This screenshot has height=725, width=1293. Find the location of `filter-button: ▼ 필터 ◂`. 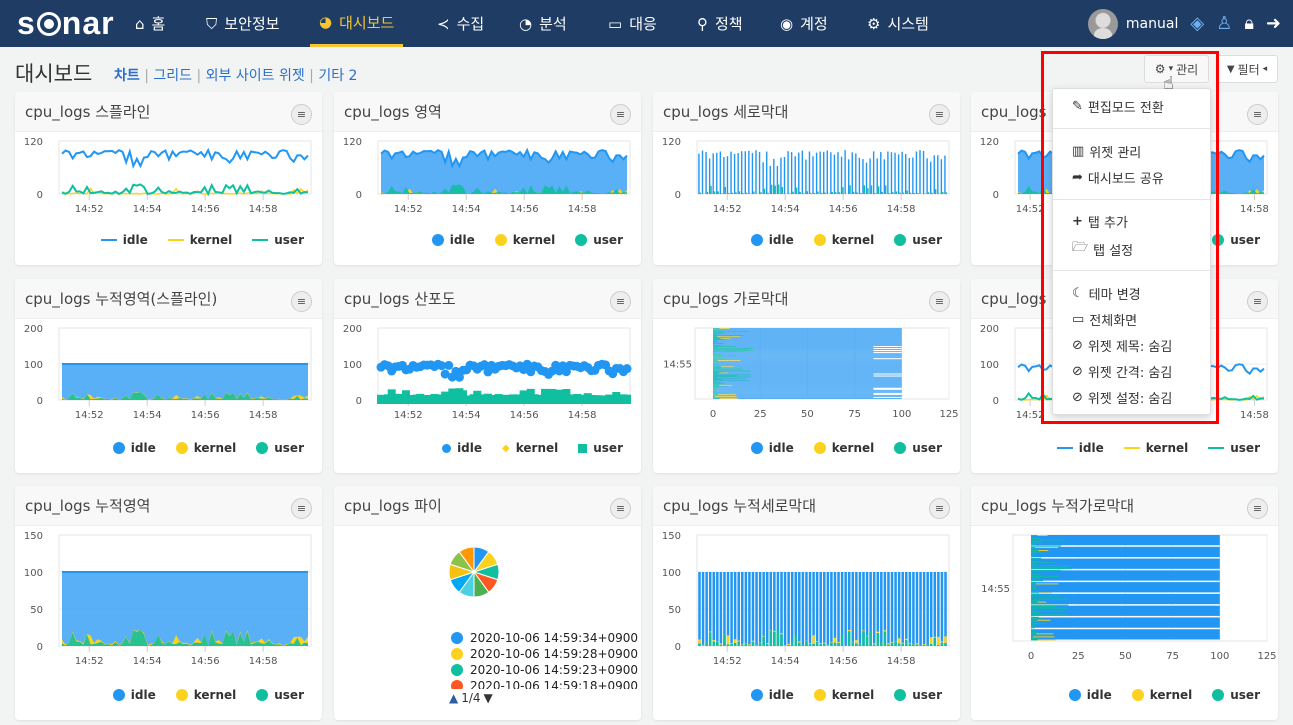

filter-button: ▼ 필터 ◂ is located at coordinates (1247, 69).